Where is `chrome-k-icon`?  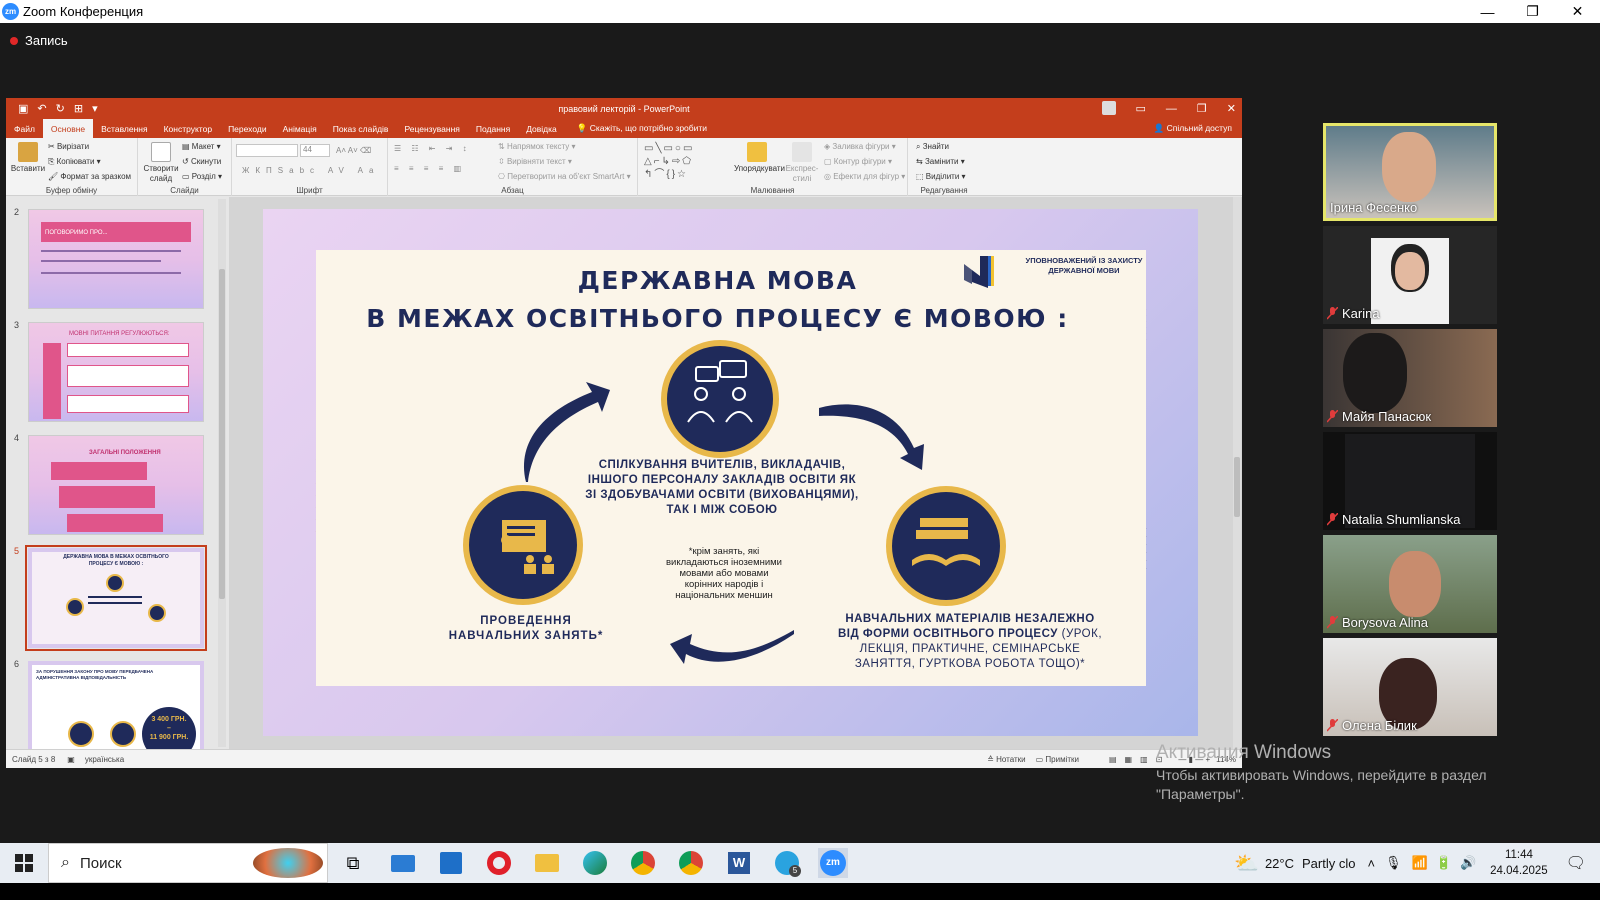 chrome-k-icon is located at coordinates (643, 863).